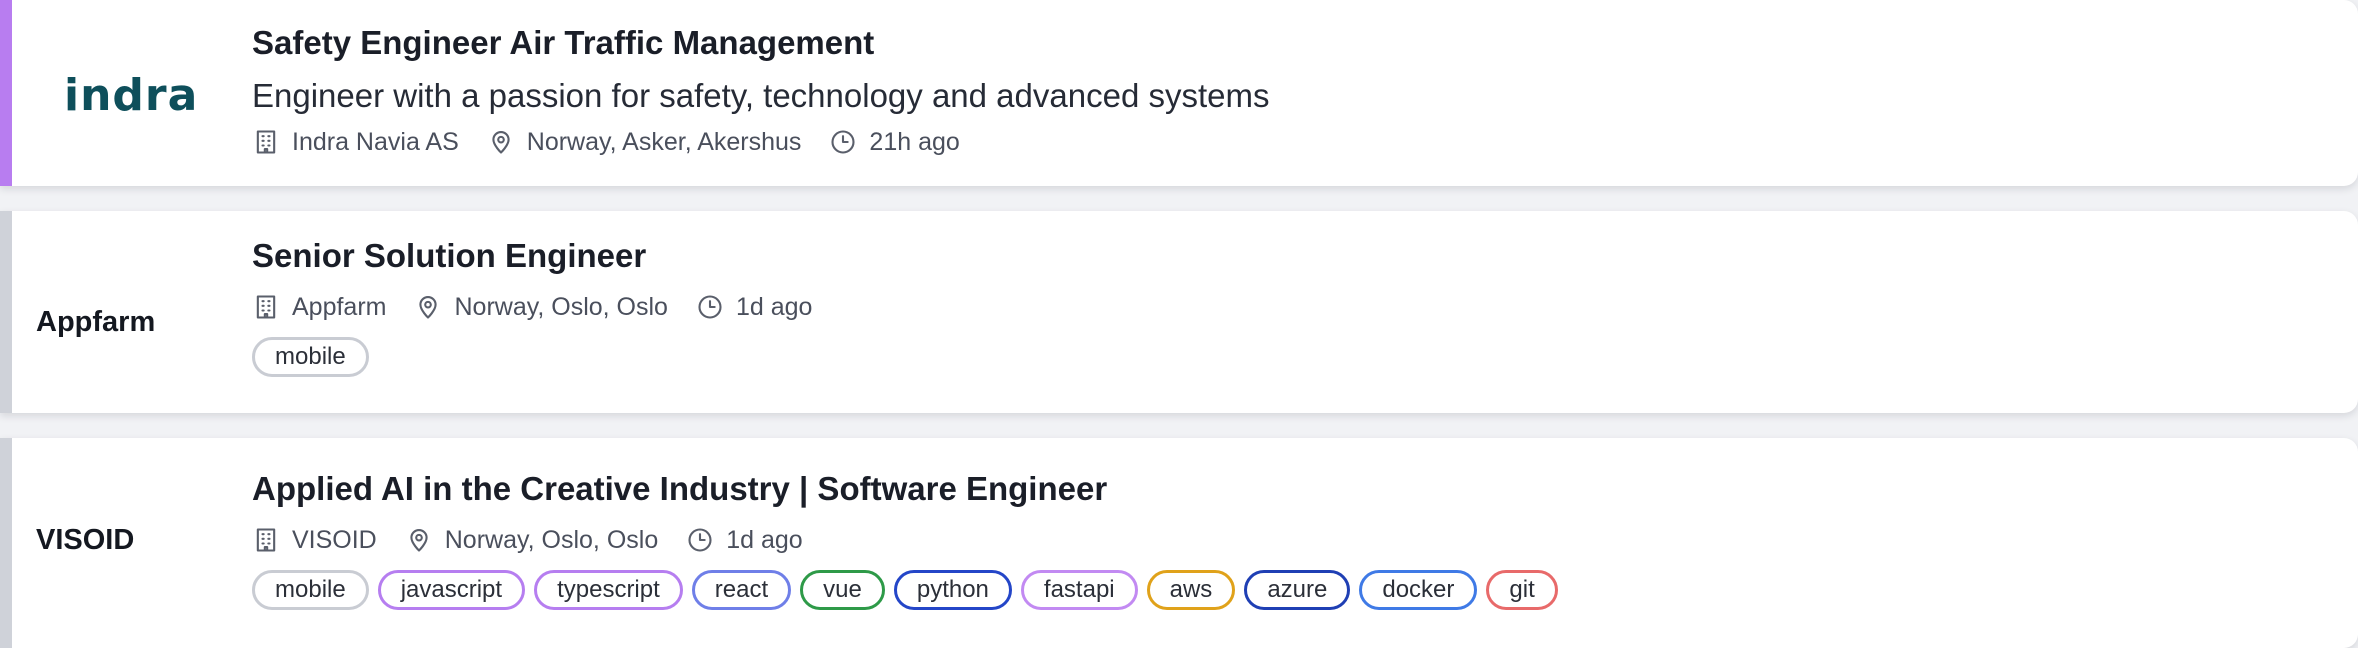 The image size is (2358, 648). I want to click on job-title: Safety Engineer Air Traffic Management, so click(1285, 43).